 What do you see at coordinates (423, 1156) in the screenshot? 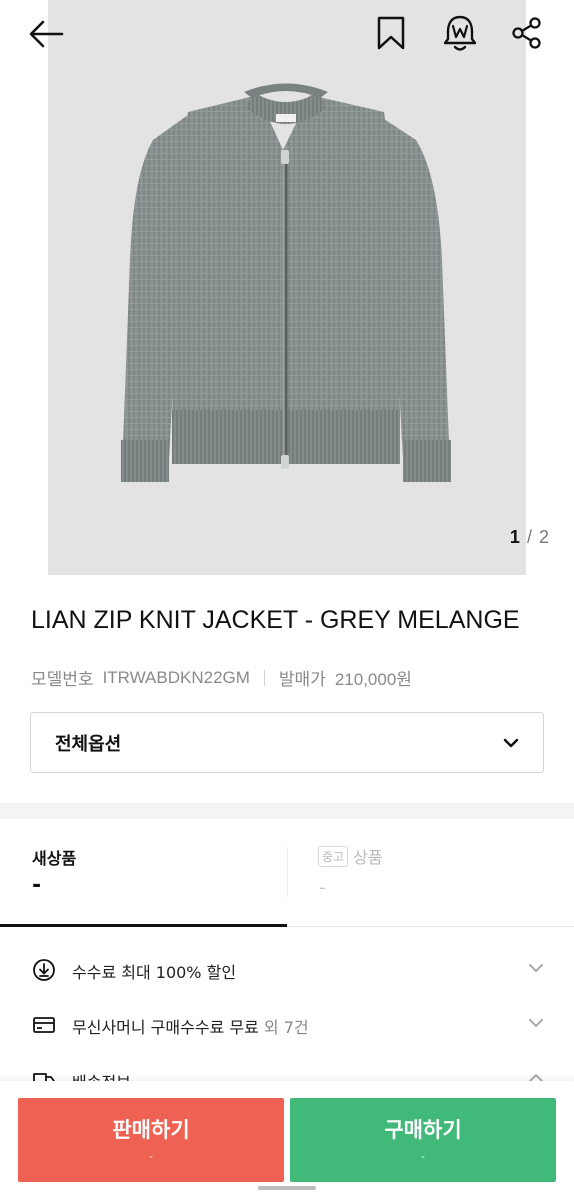
I see `buy-button-price: -` at bounding box center [423, 1156].